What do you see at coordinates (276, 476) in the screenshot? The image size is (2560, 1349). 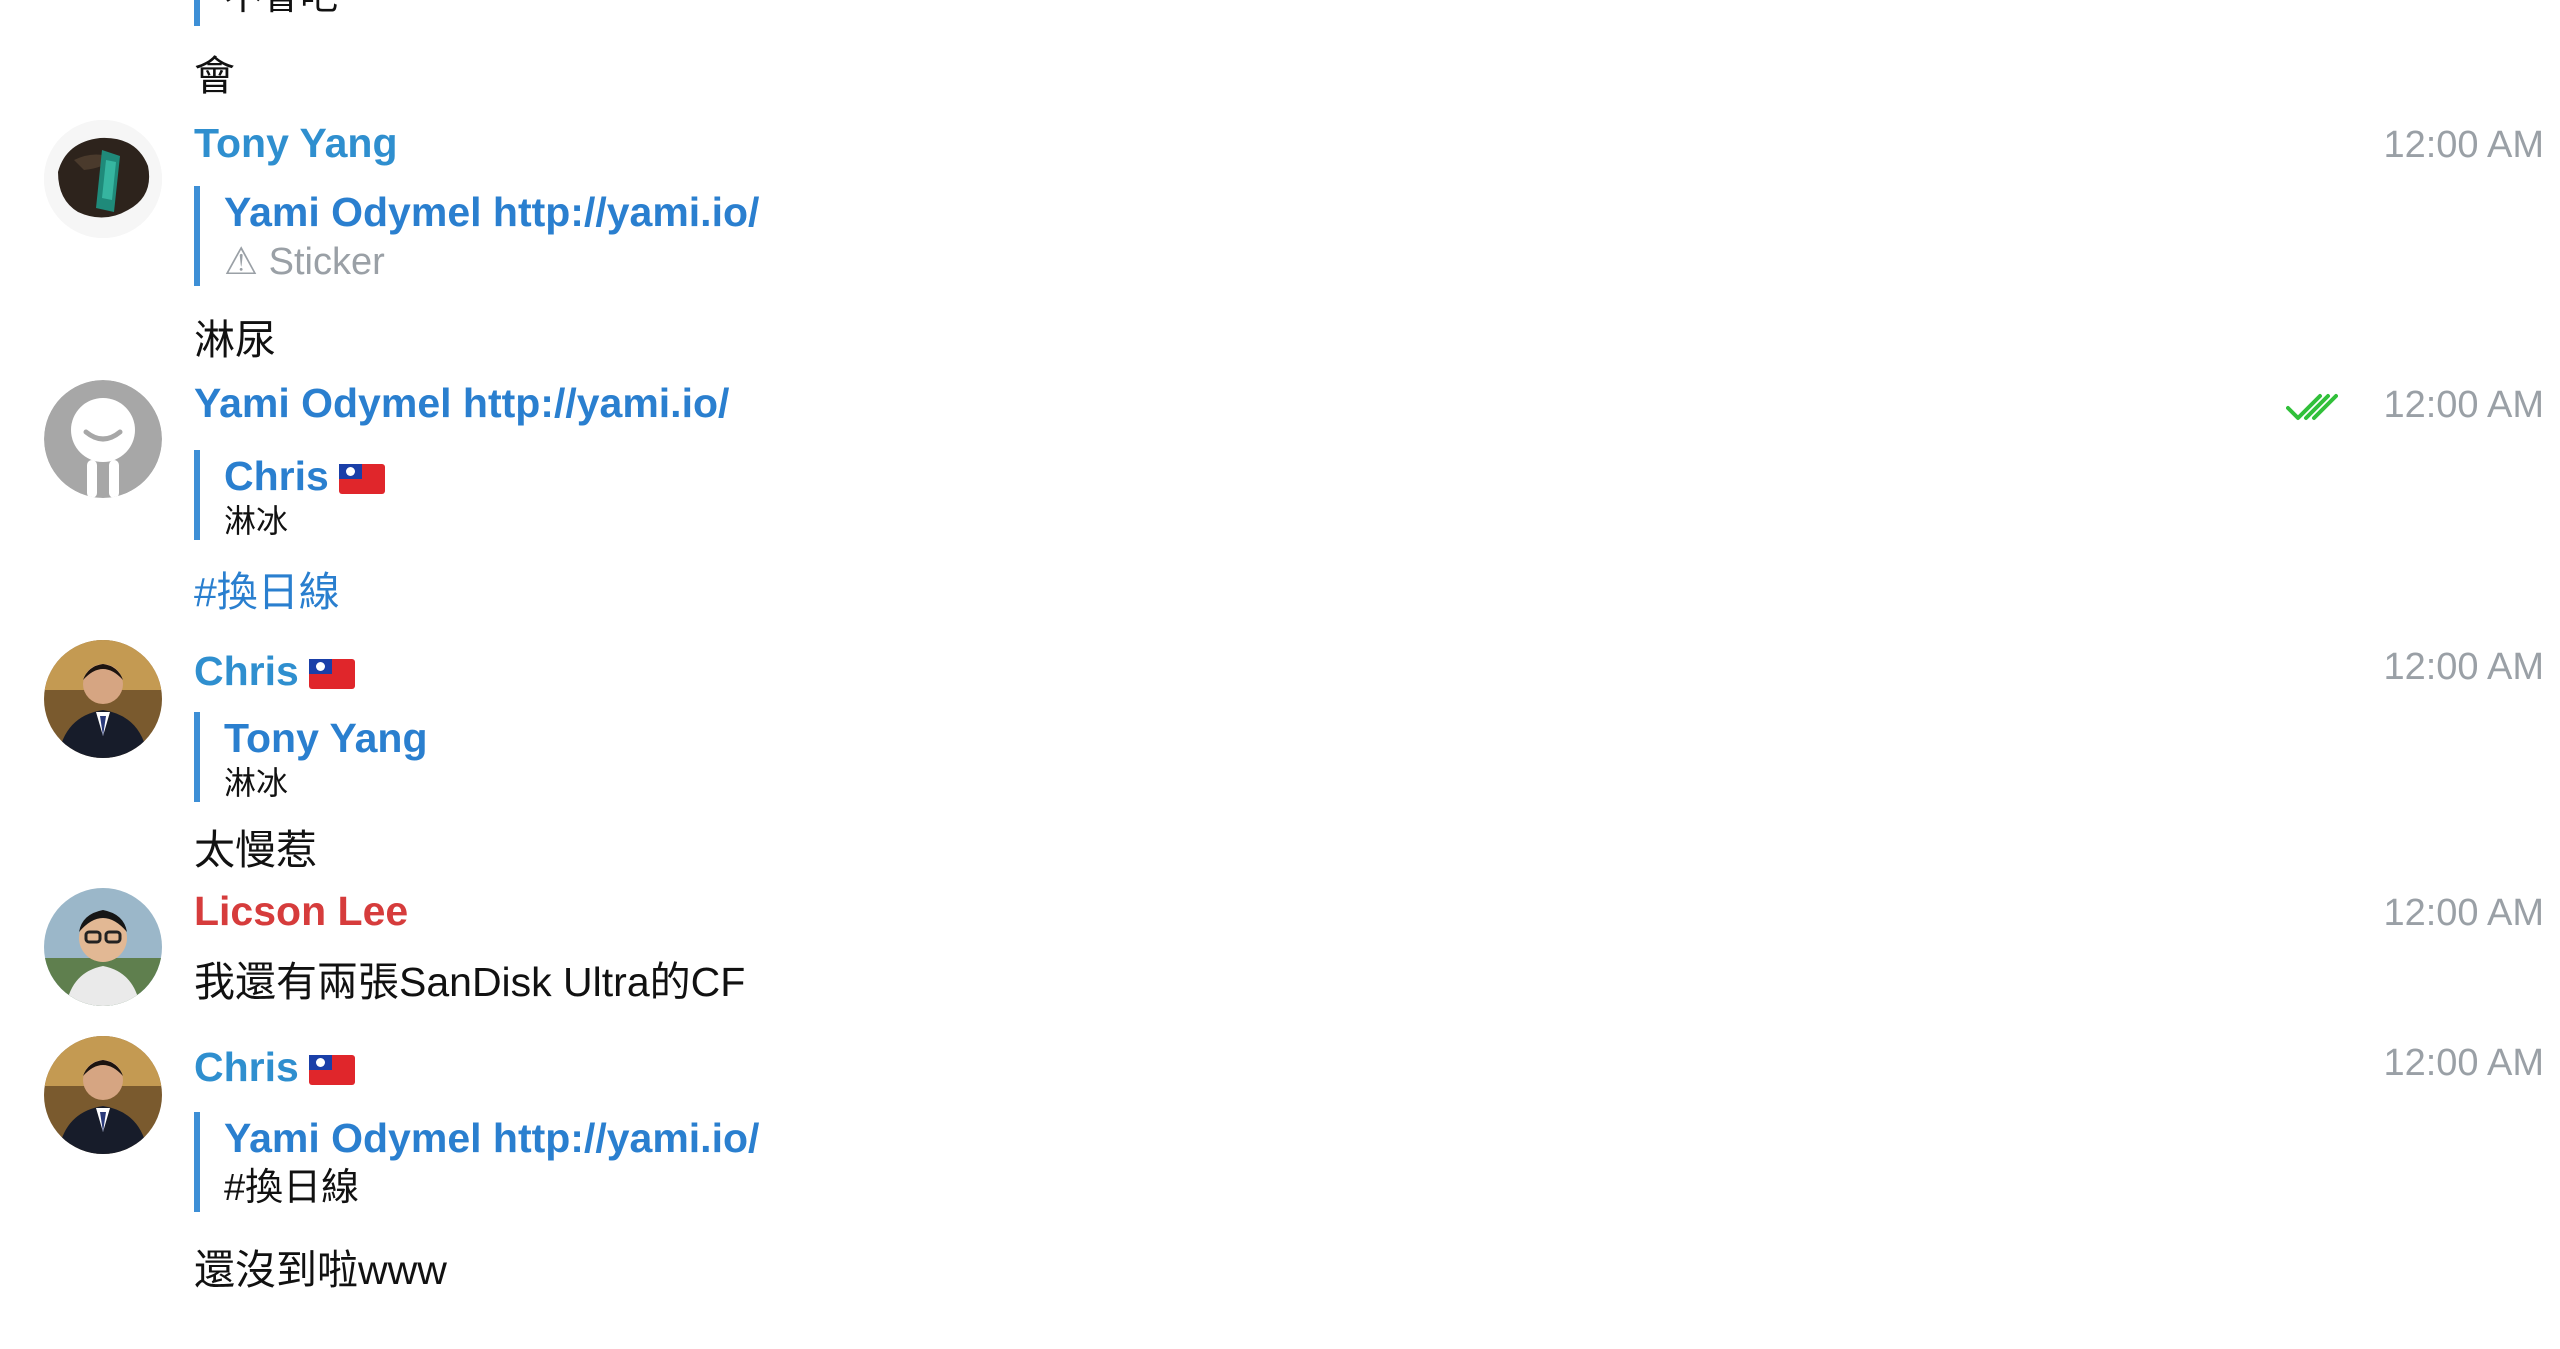 I see `quote-sender: Chris` at bounding box center [276, 476].